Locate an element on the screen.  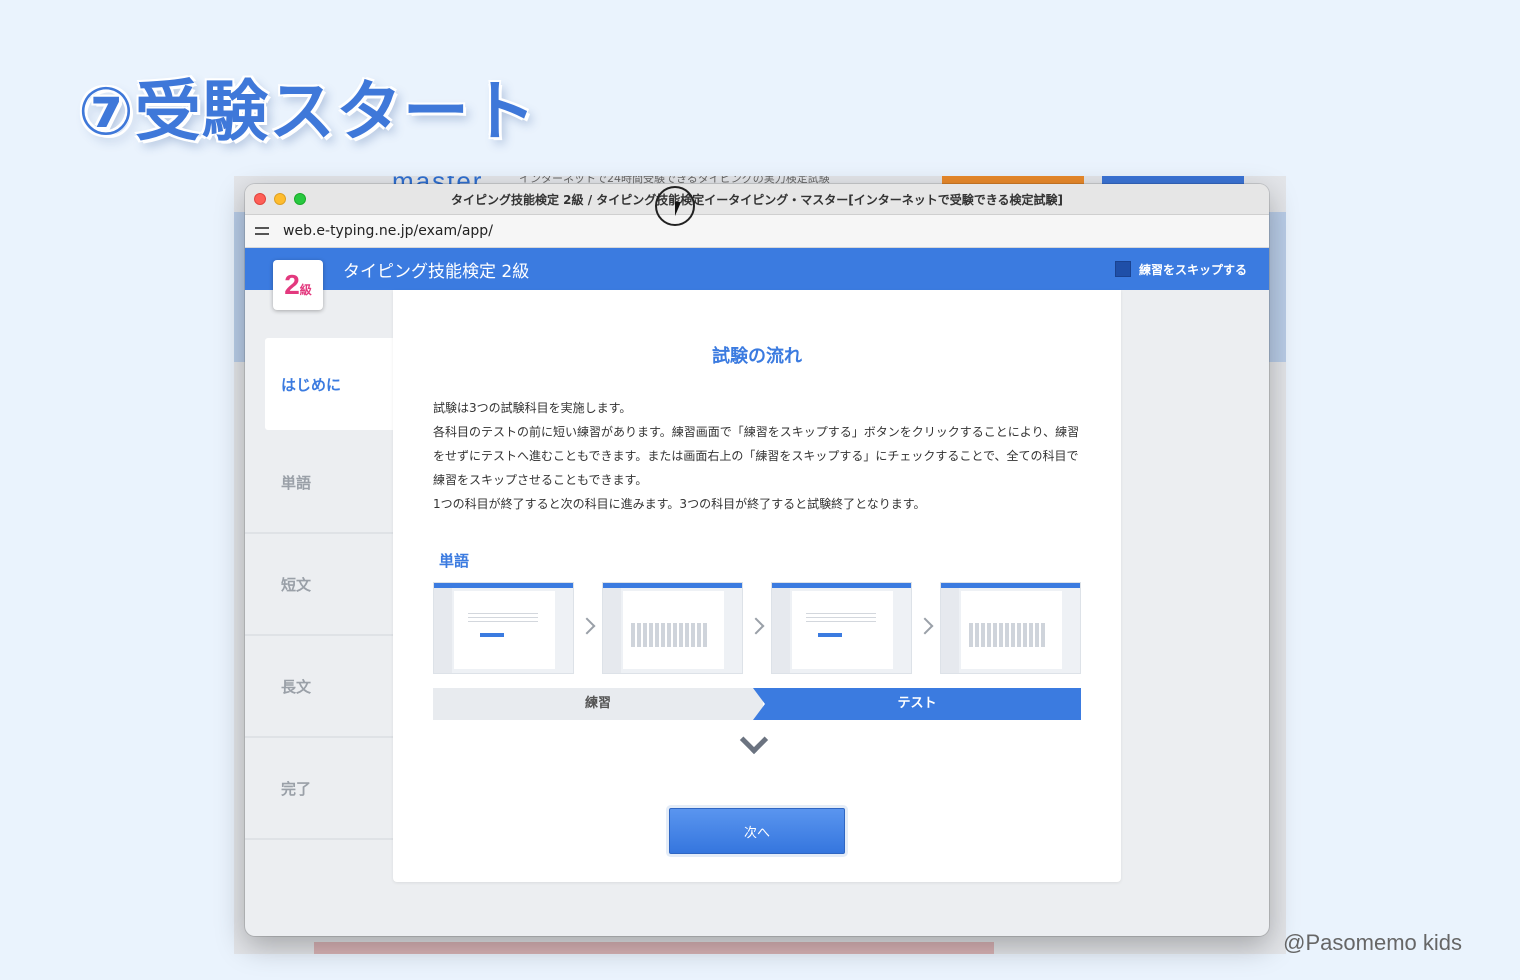
grade-badge: 2級 is located at coordinates (298, 285).